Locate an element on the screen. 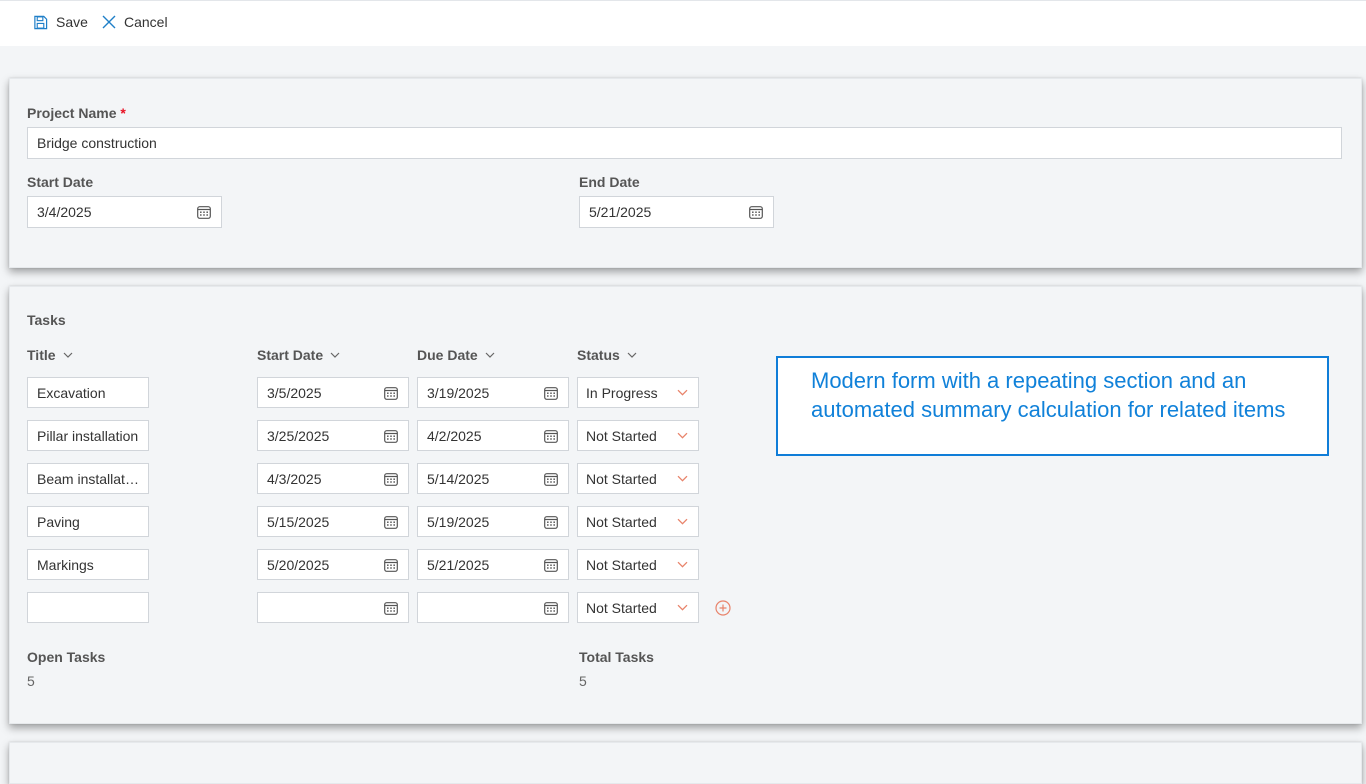 This screenshot has height=784, width=1366. task-start-date-picker: 4/3/2025 is located at coordinates (333, 478).